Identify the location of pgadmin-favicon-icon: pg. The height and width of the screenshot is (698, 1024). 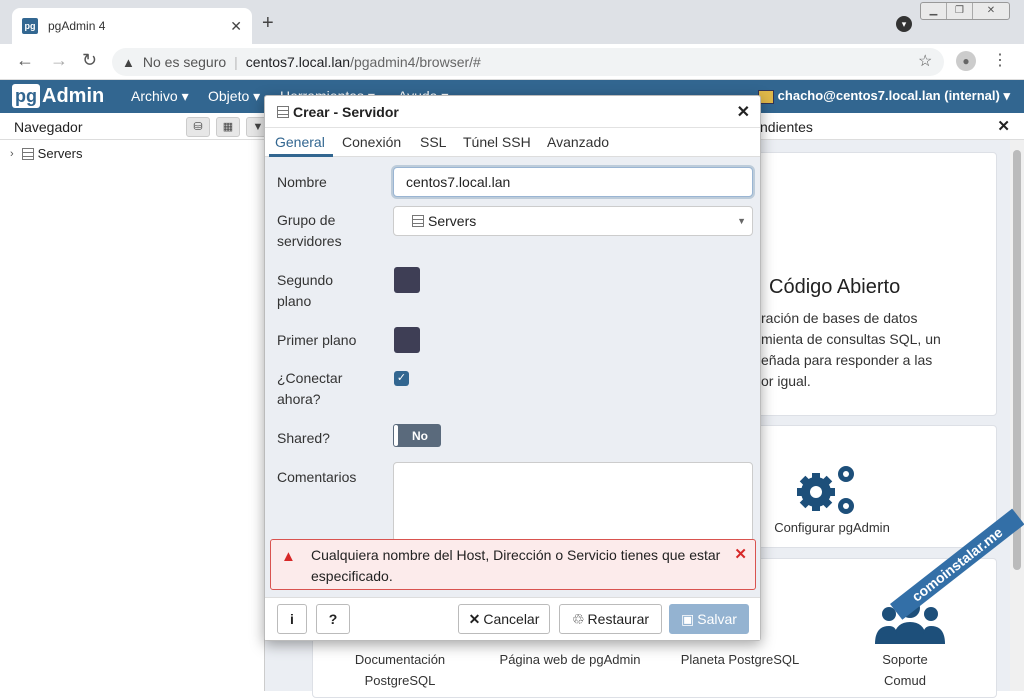
(30, 26).